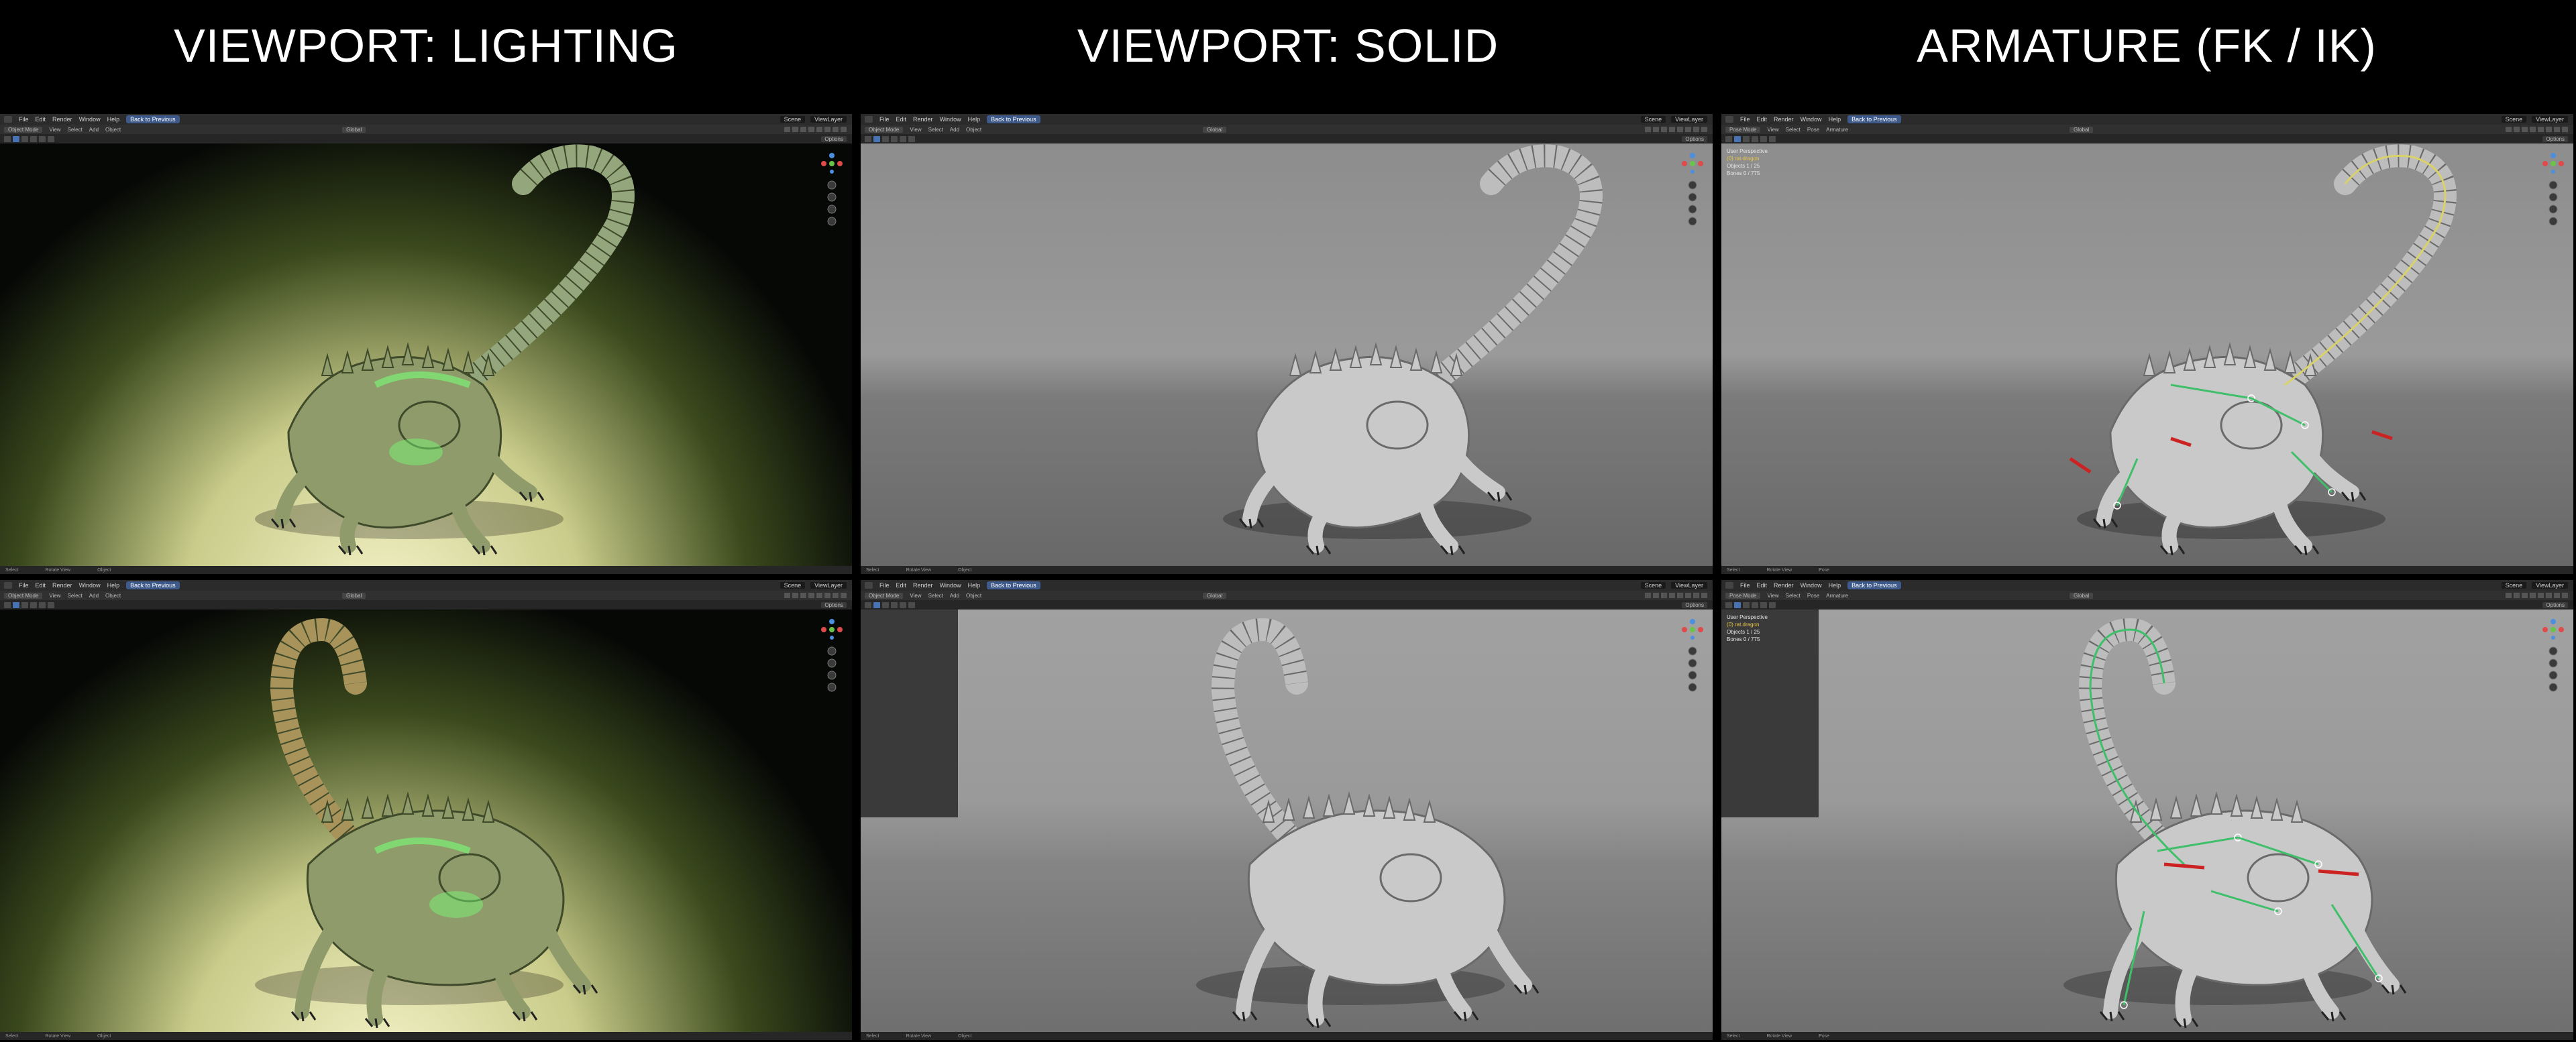 This screenshot has height=1042, width=2576. Describe the element at coordinates (23, 595) in the screenshot. I see `mode-selector: Object Mode` at that location.